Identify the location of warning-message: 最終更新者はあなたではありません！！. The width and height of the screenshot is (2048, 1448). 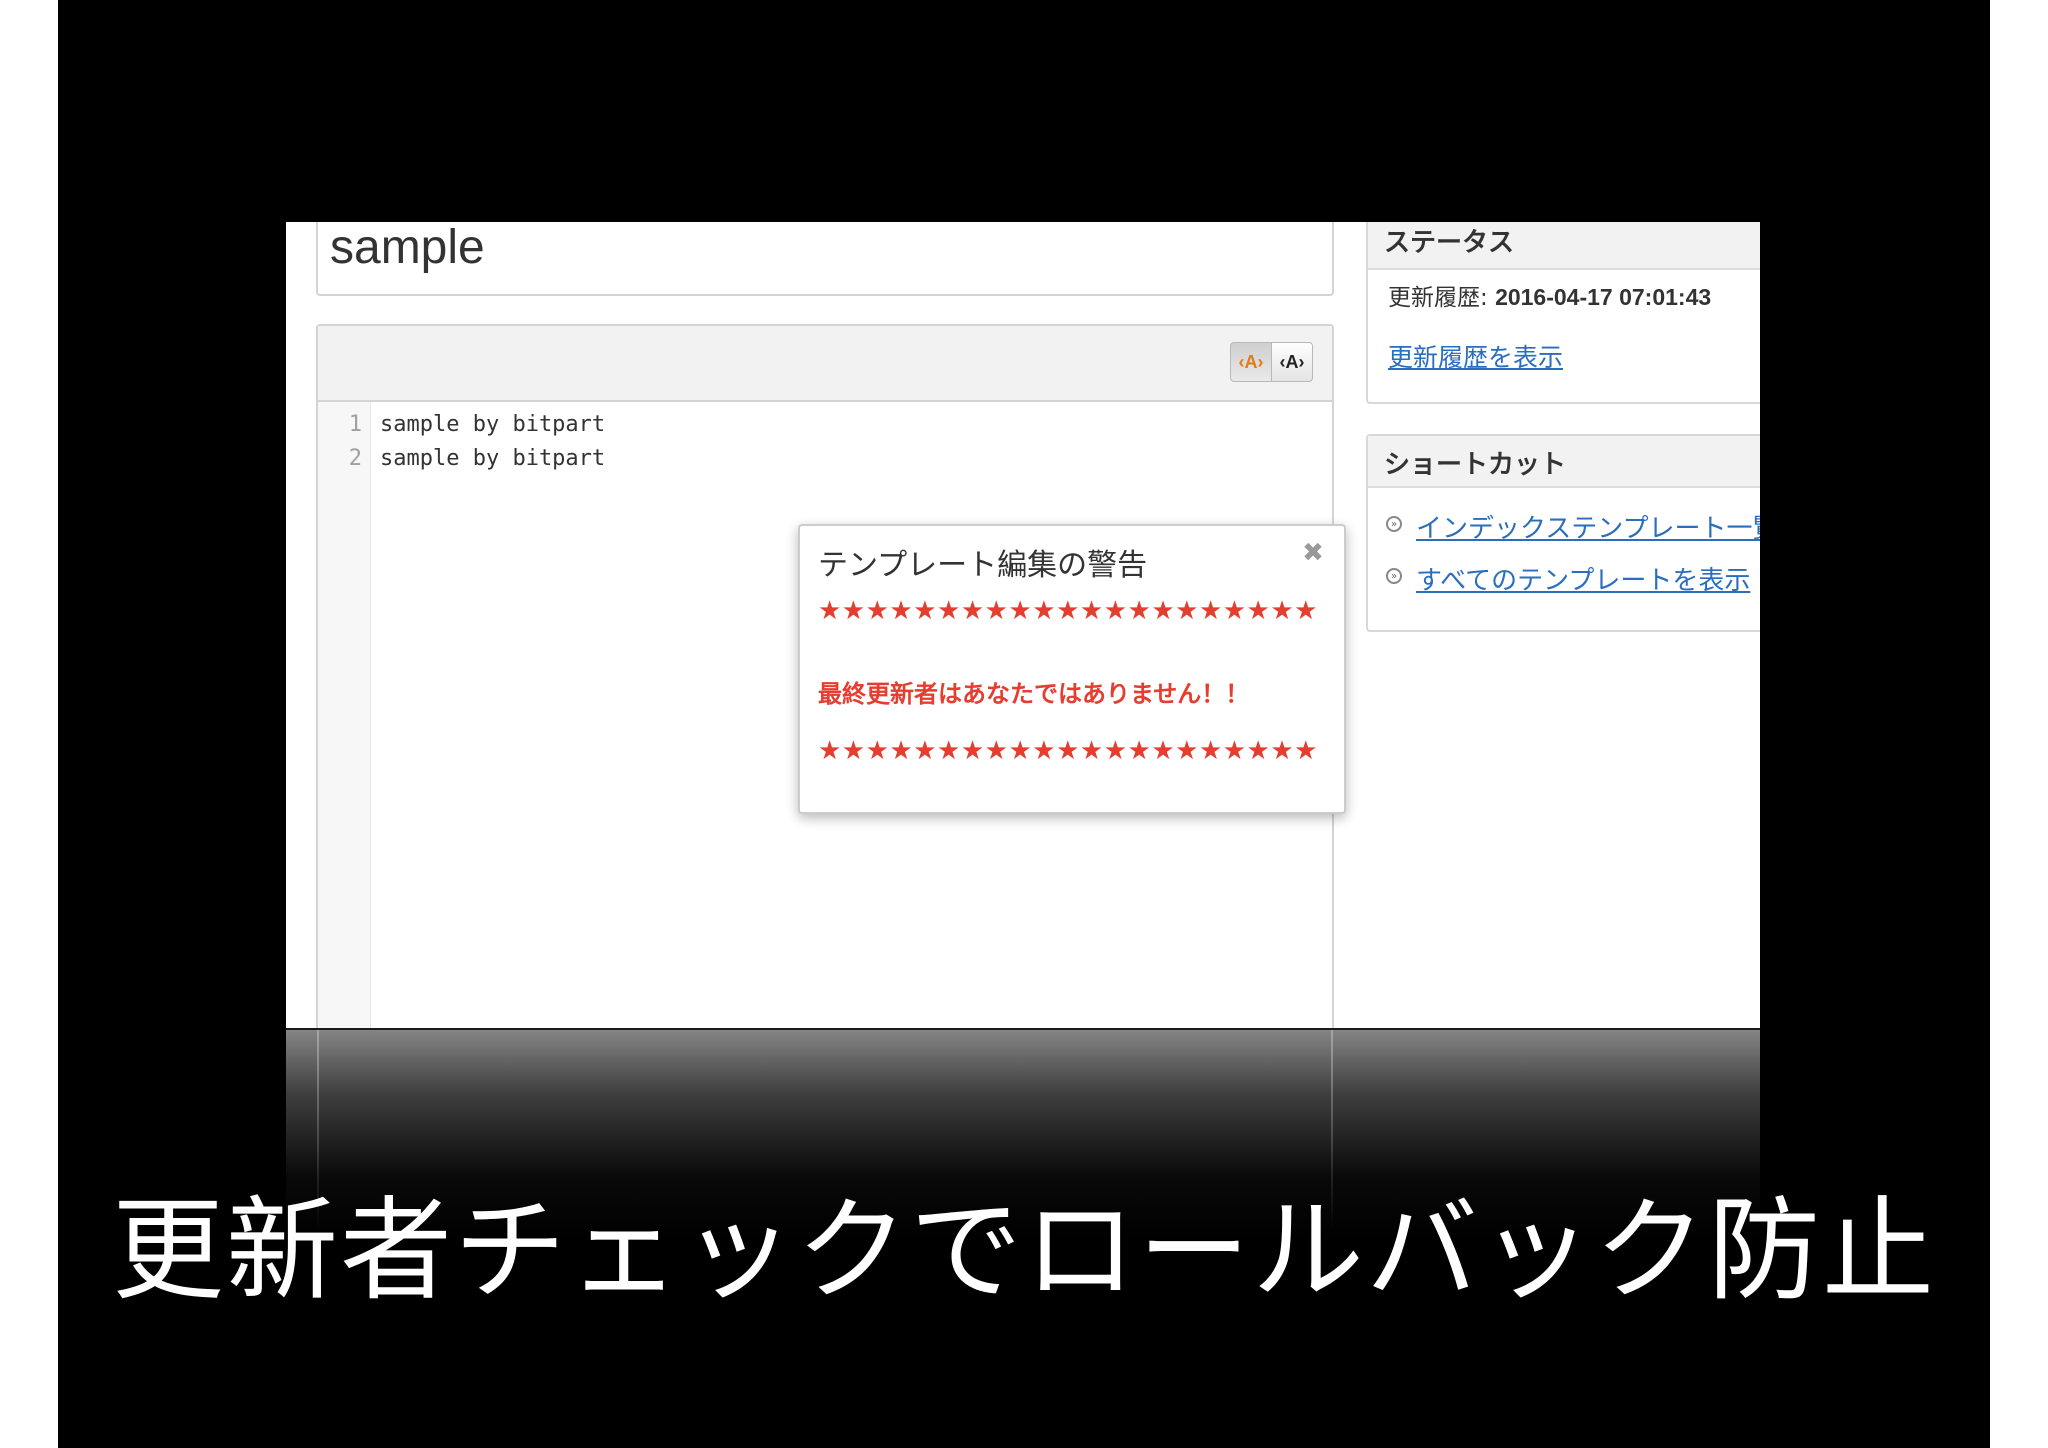
(1034, 694).